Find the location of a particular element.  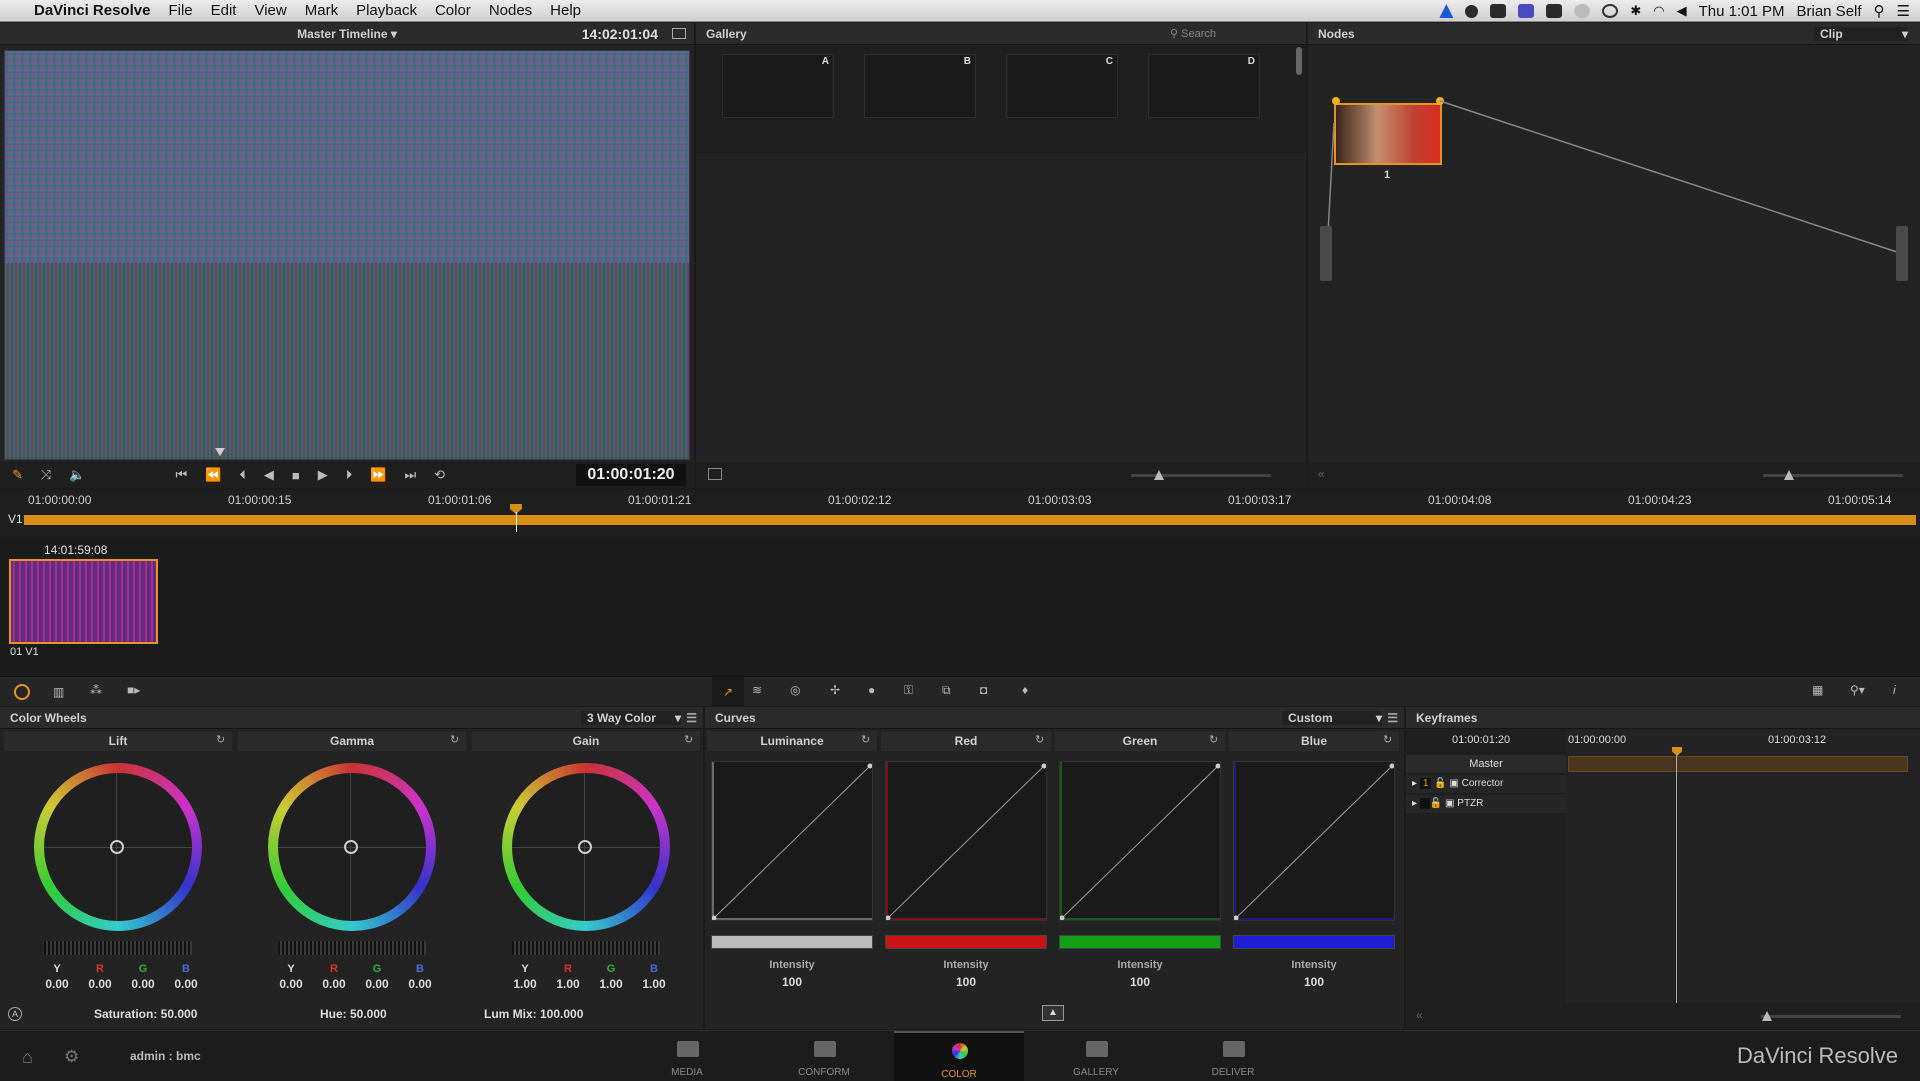

node-source-input is located at coordinates (1326, 253).